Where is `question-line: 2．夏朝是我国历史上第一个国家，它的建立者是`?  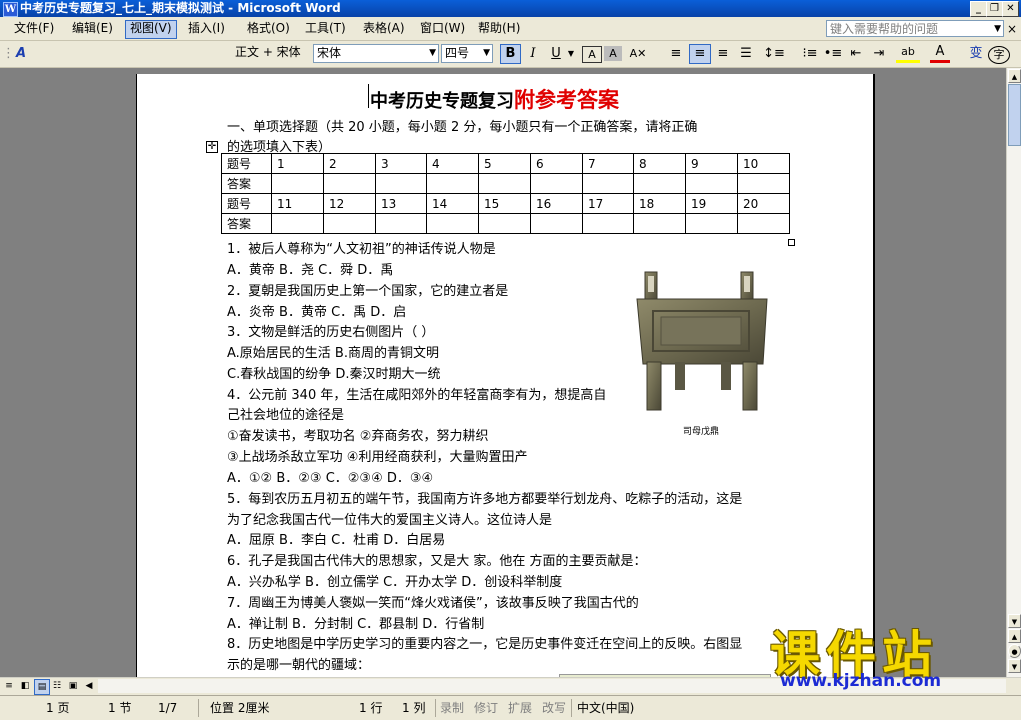
question-line: 2．夏朝是我国历史上第一个国家，它的建立者是 is located at coordinates (367, 292).